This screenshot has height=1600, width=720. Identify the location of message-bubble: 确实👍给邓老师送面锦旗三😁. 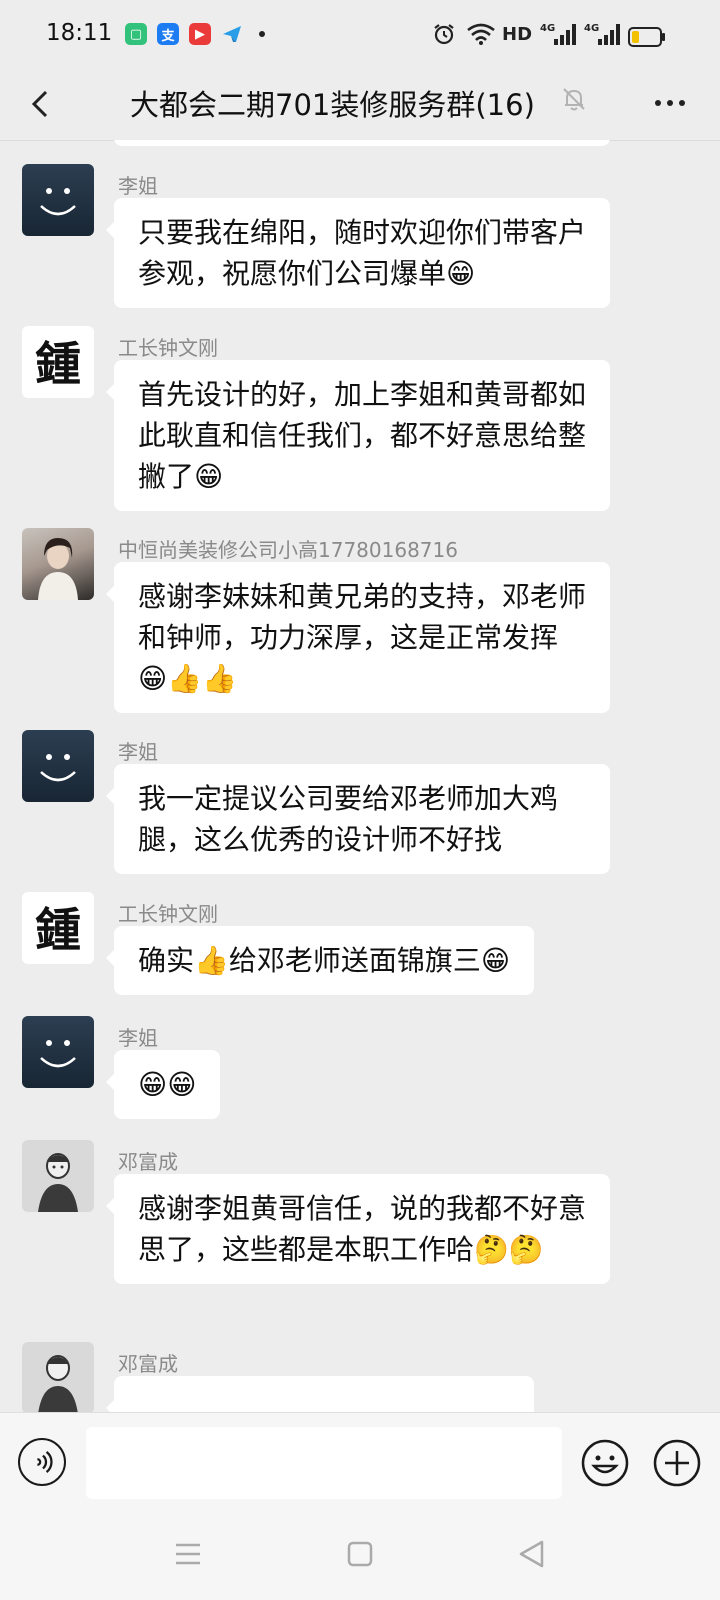
(320, 960).